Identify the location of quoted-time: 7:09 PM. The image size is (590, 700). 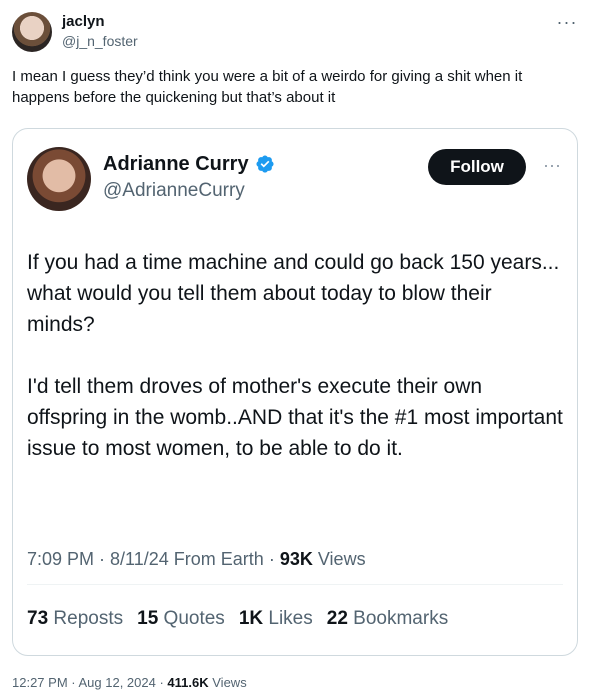
(60, 559).